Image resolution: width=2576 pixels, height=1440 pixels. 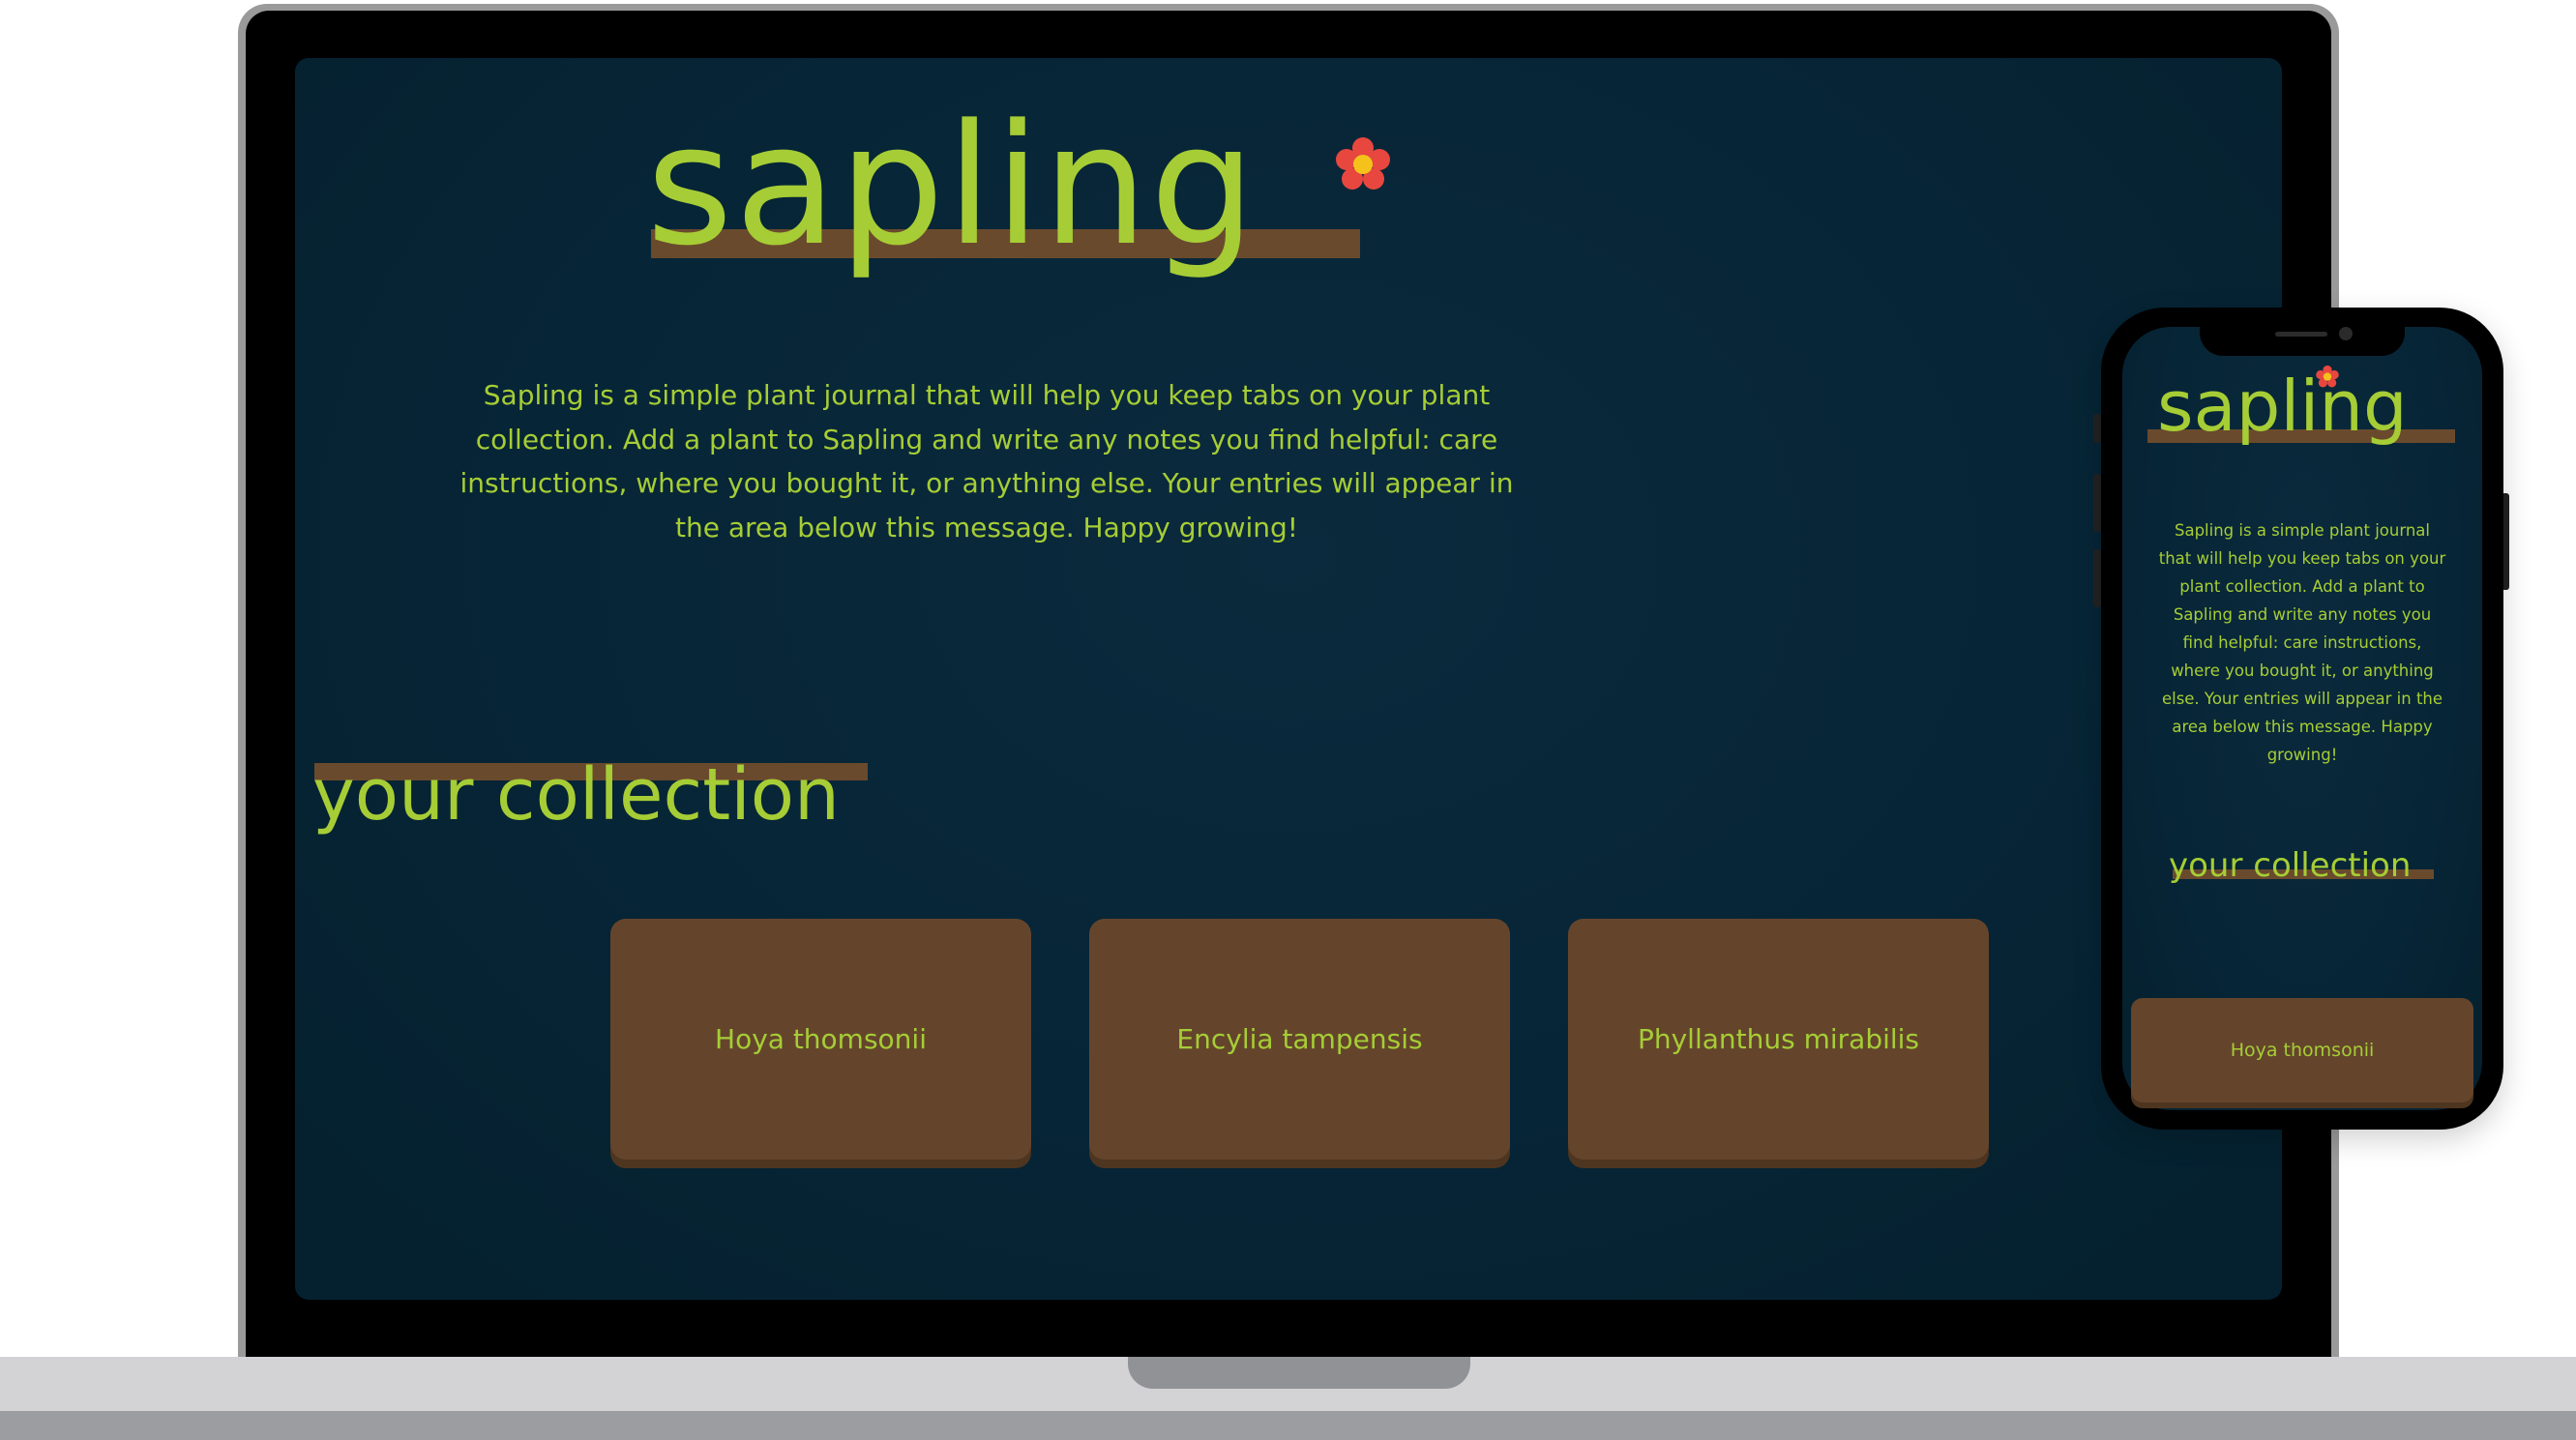 I want to click on plant-card-label: Hoya thomsonii, so click(x=821, y=1039).